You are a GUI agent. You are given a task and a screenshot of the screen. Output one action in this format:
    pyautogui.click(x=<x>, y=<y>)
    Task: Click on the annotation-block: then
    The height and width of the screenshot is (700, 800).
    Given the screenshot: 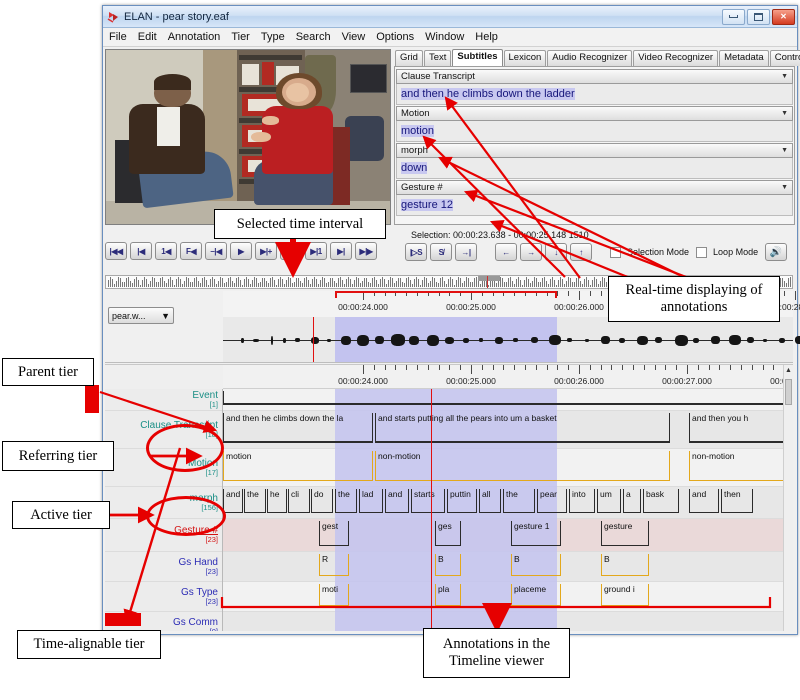 What is the action you would take?
    pyautogui.click(x=737, y=501)
    